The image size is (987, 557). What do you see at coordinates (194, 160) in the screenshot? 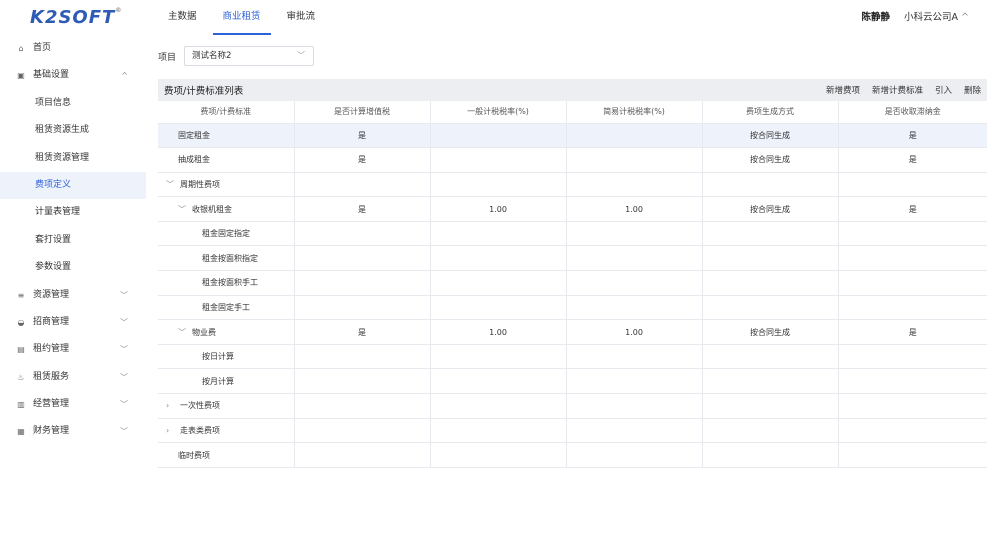
I see `fee-name: 抽成租金` at bounding box center [194, 160].